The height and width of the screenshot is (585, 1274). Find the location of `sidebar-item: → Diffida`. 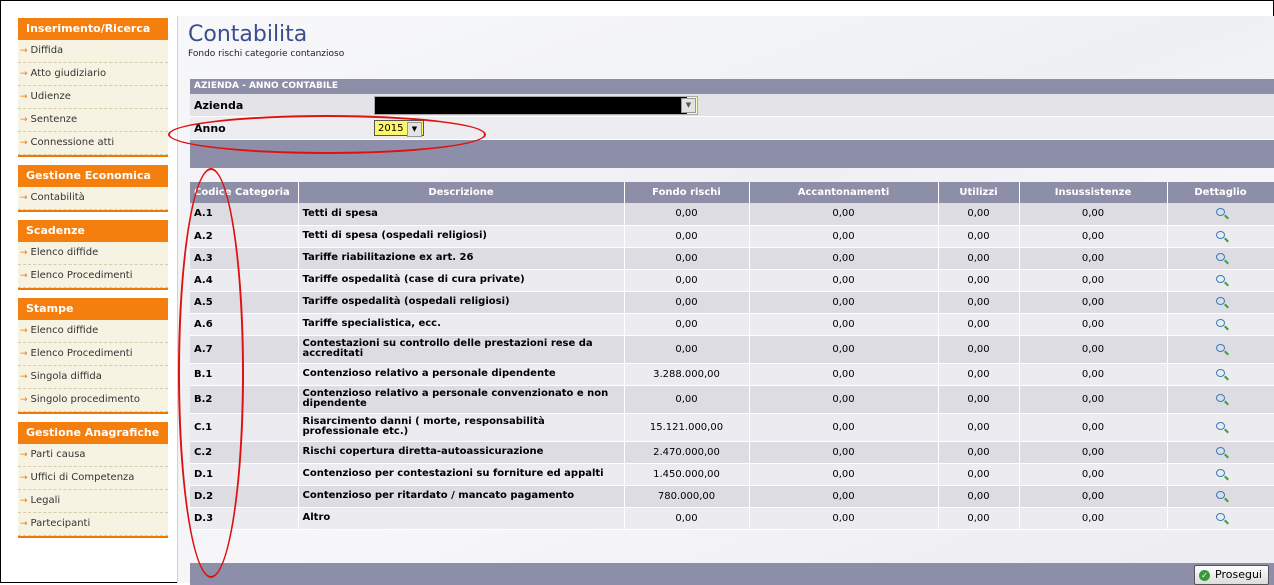

sidebar-item: → Diffida is located at coordinates (93, 51).